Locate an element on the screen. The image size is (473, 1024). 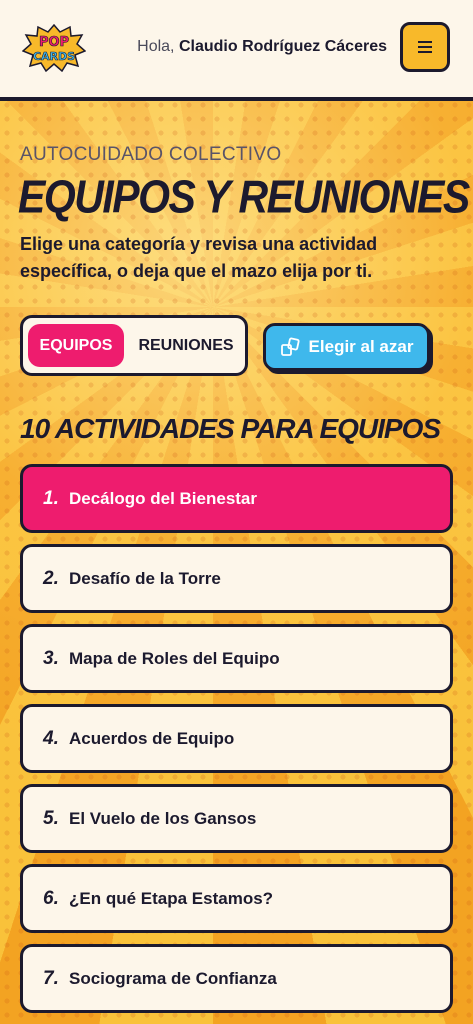
activity-card-3: 3. Mapa de Roles del Equipo is located at coordinates (236, 658).